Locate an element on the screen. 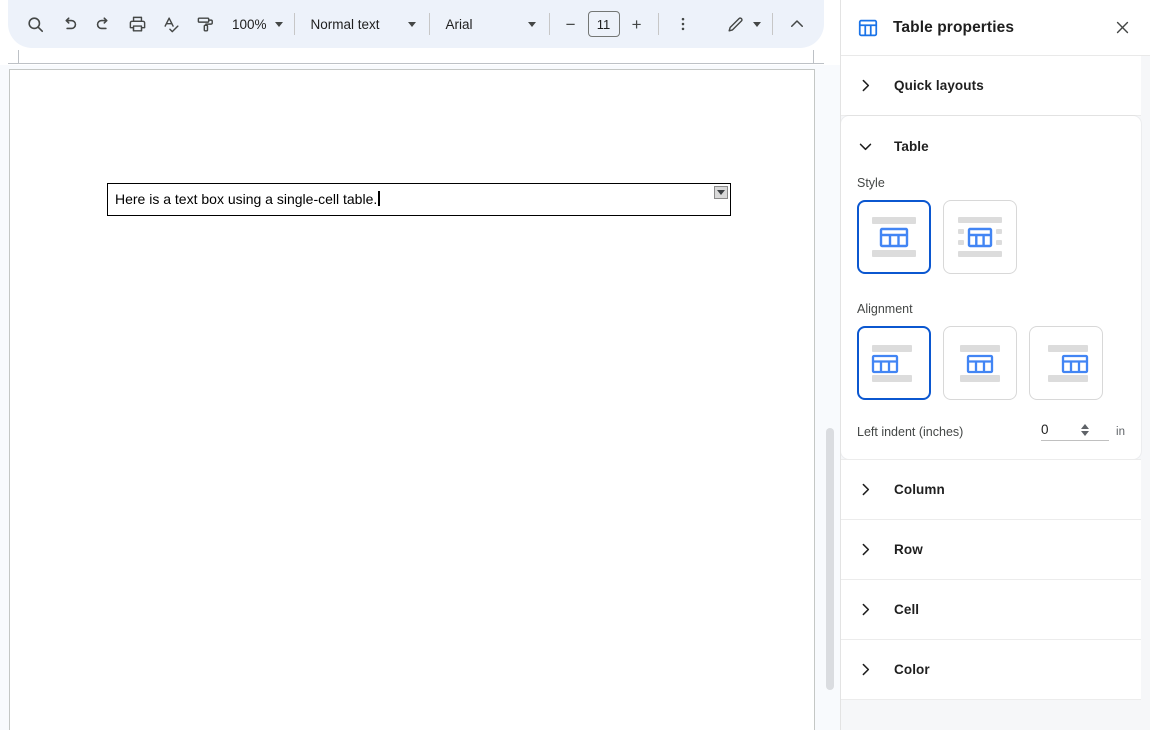 This screenshot has height=730, width=1150. alignment-options is located at coordinates (991, 363).